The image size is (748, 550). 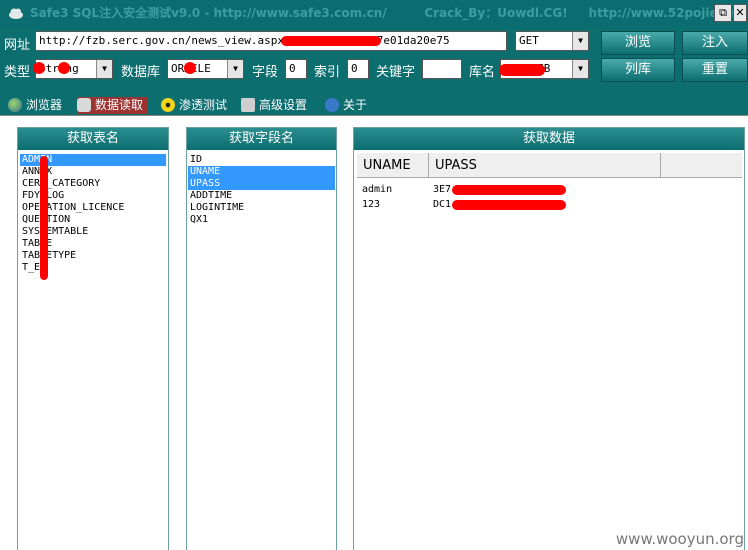 I want to click on list-item: UPASS, so click(x=261, y=184).